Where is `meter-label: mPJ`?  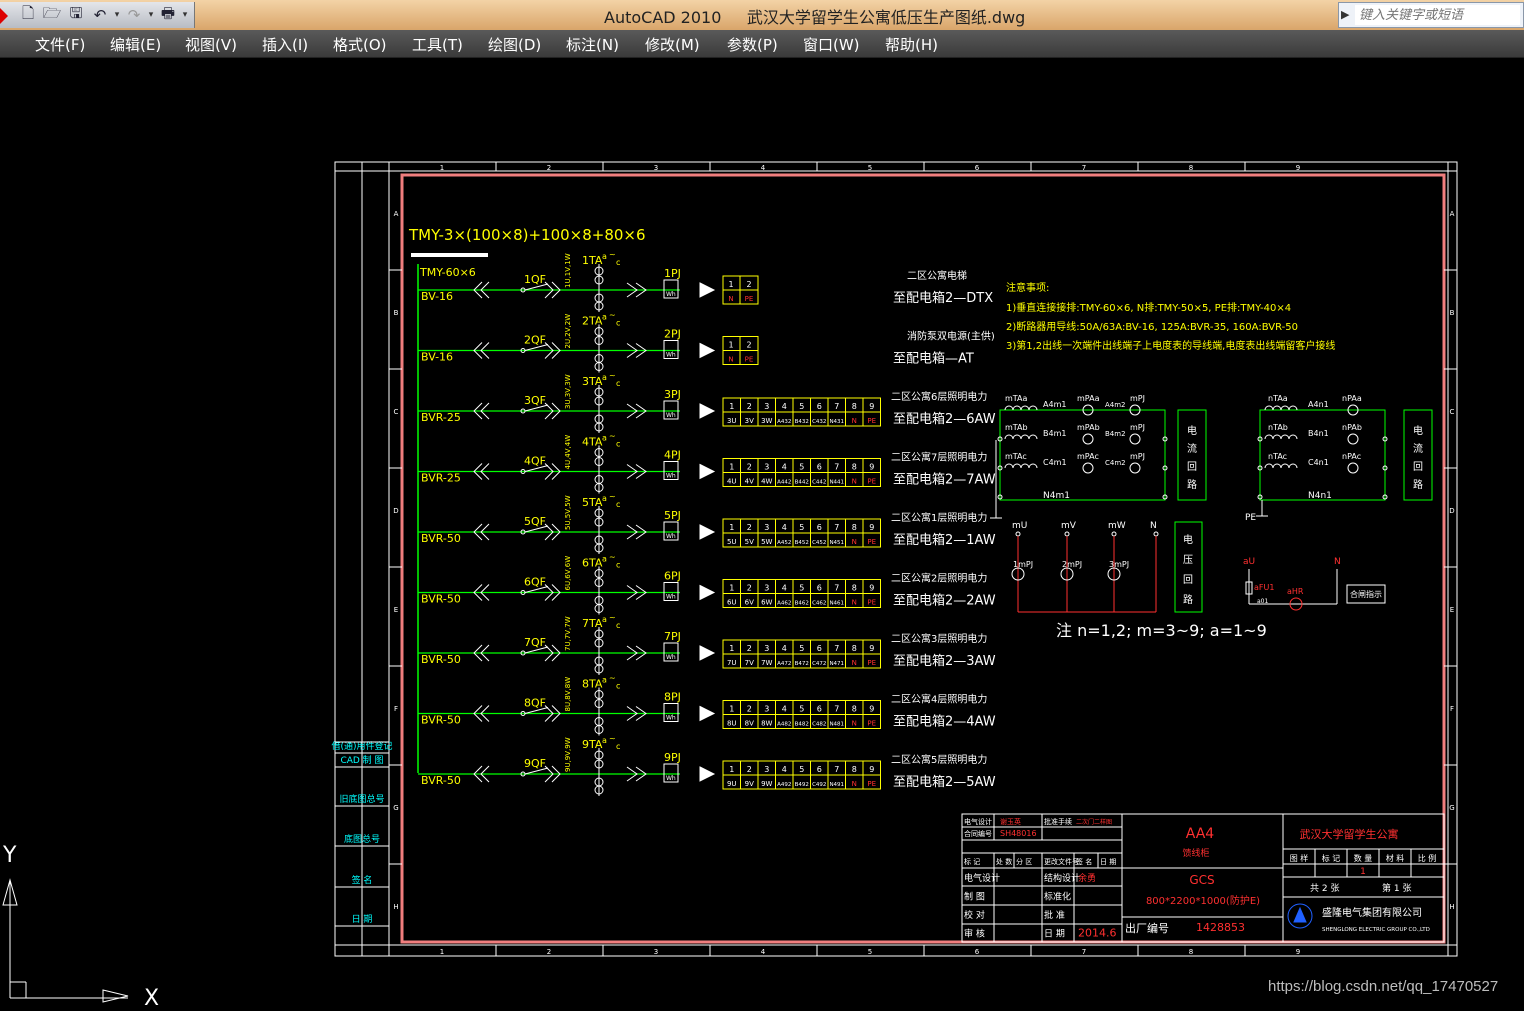
meter-label: mPJ is located at coordinates (1137, 398).